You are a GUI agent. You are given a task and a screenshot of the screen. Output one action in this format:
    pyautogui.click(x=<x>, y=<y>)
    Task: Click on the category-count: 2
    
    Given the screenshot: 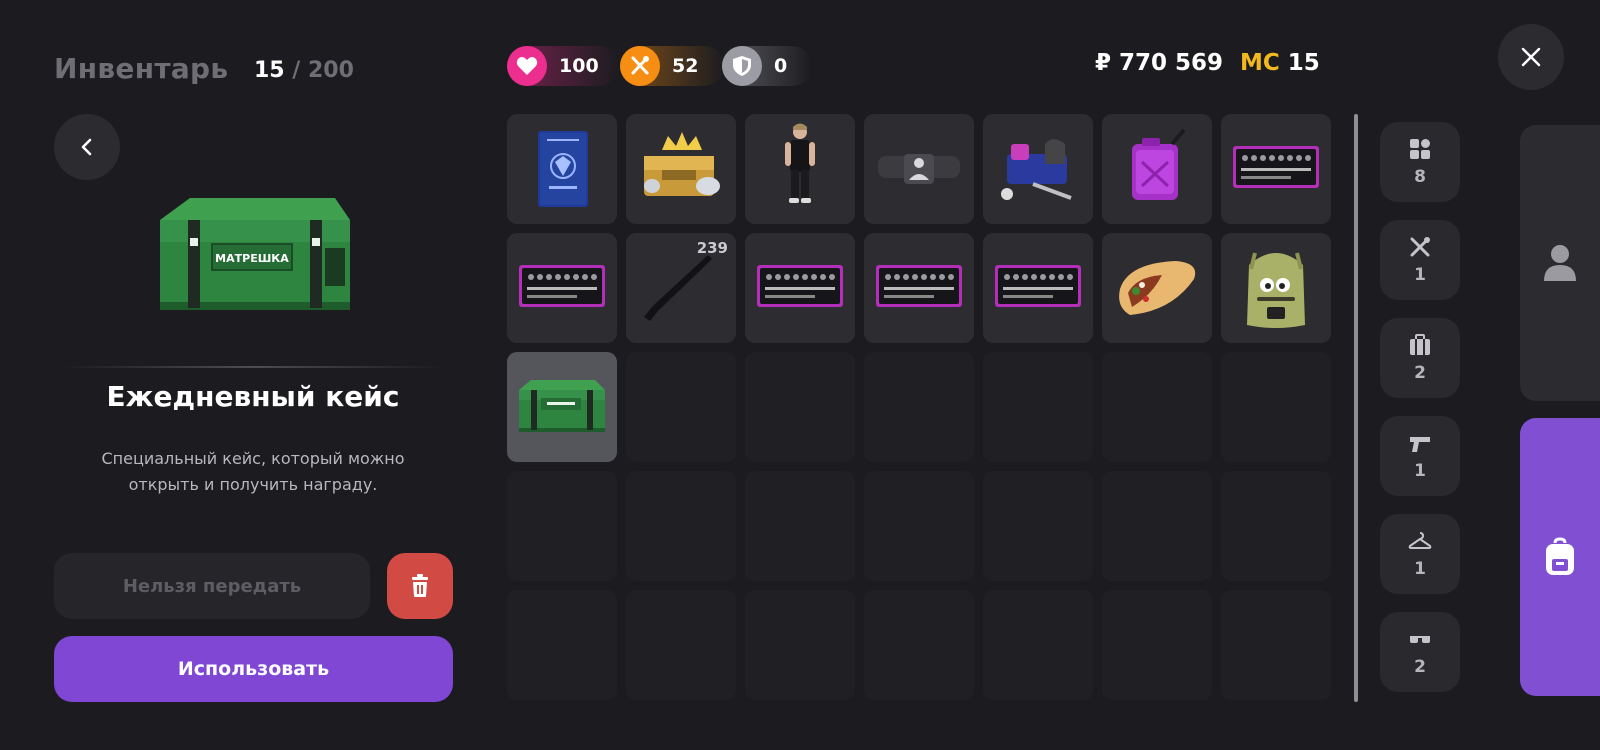 What is the action you would take?
    pyautogui.click(x=1420, y=373)
    